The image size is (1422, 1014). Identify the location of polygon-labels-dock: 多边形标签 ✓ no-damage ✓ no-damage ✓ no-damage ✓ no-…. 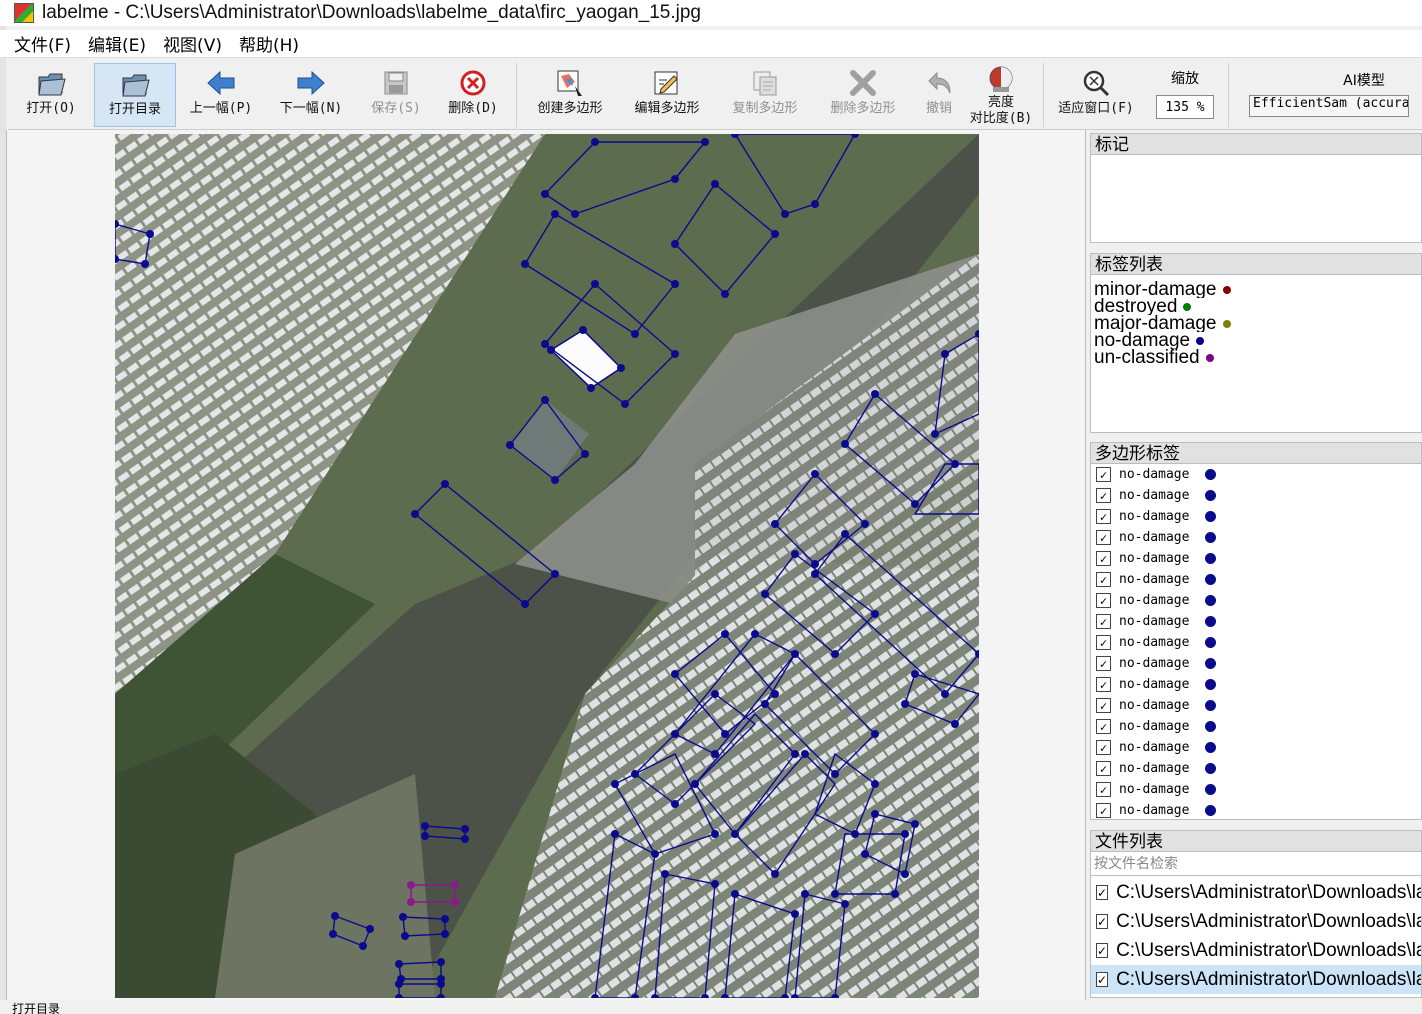
(1256, 631).